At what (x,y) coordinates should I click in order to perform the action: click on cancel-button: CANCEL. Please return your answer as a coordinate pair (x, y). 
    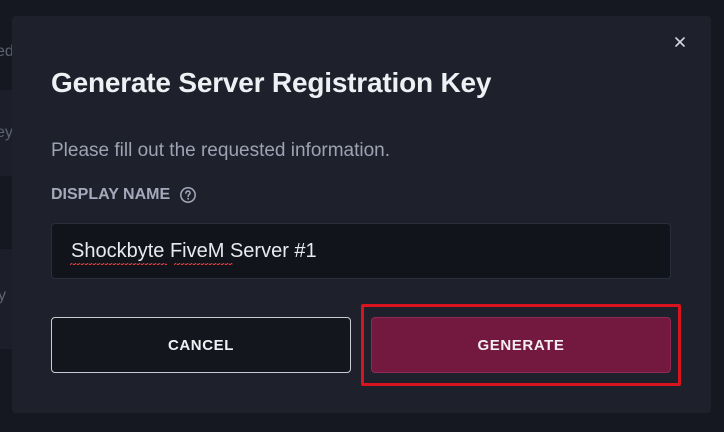
    Looking at the image, I should click on (201, 345).